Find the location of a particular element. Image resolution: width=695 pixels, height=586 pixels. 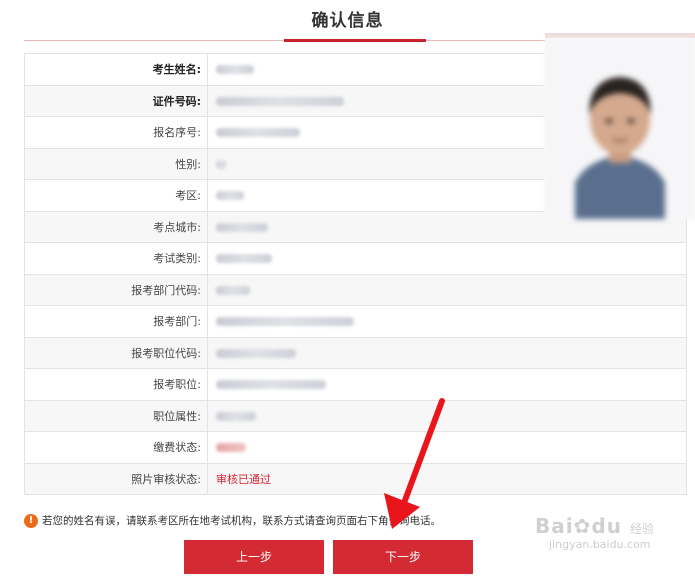

field-label-name: 考生姓名: is located at coordinates (116, 69).